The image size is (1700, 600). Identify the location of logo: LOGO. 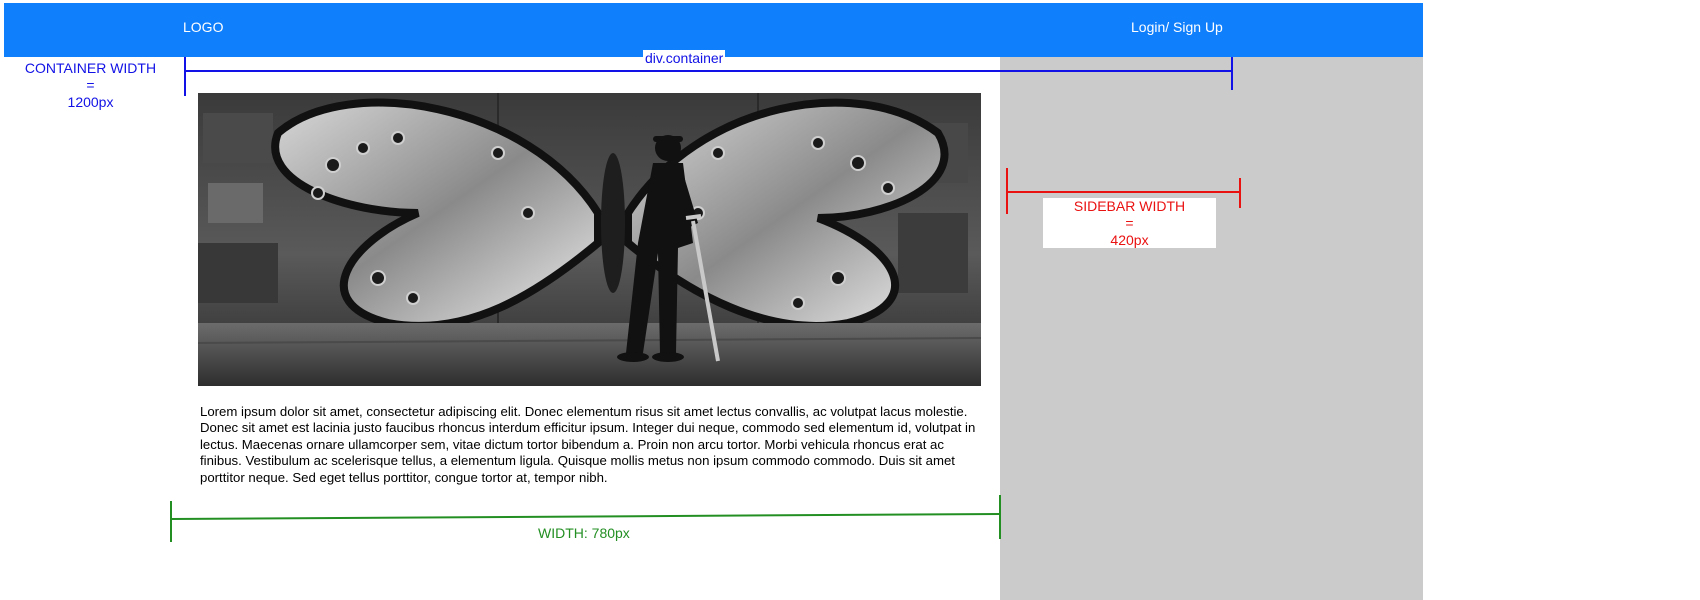
(203, 27).